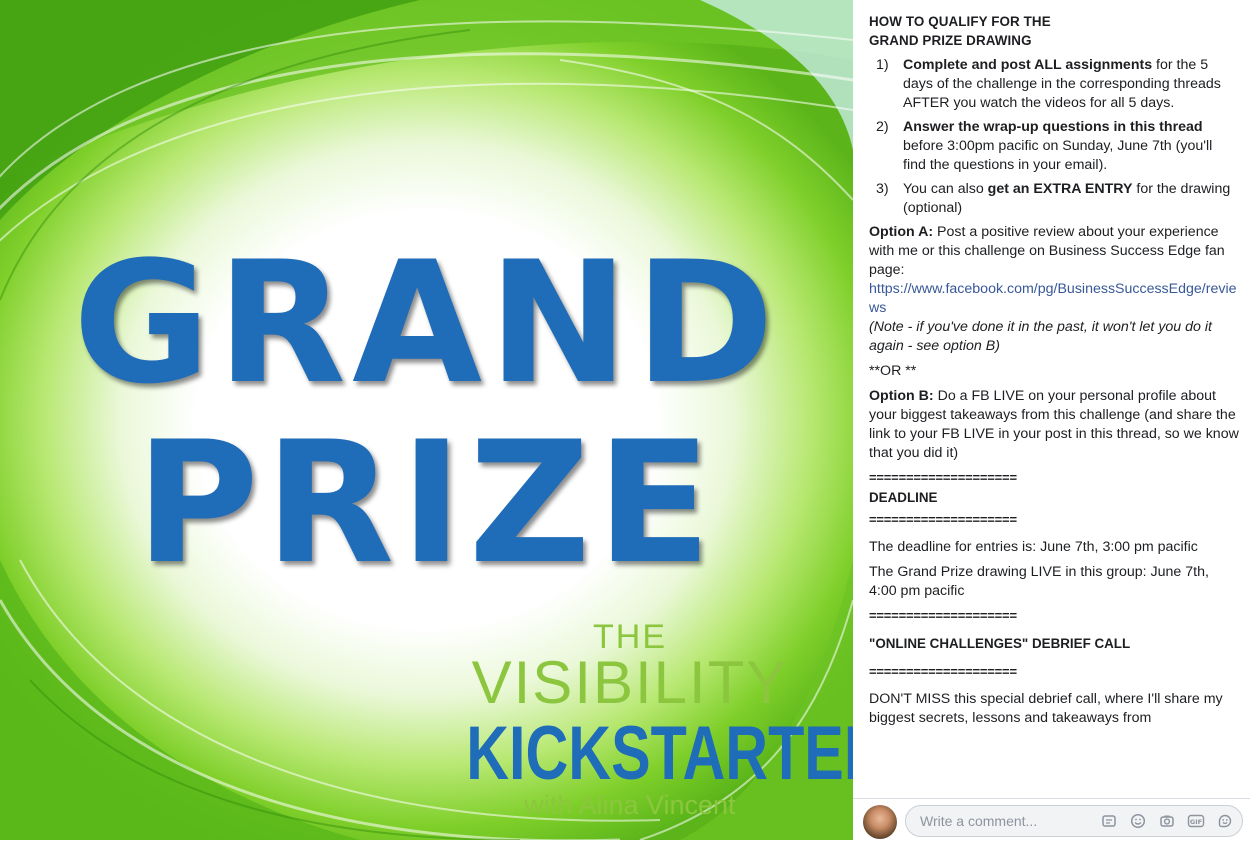 The image size is (1250, 841). What do you see at coordinates (893, 371) in the screenshot?
I see `or-text: **OR **` at bounding box center [893, 371].